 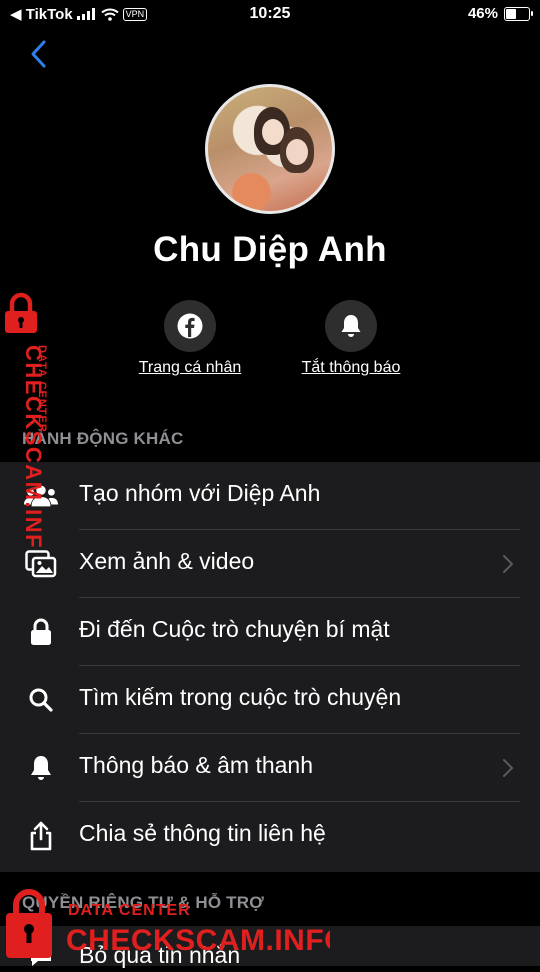 What do you see at coordinates (196, 765) in the screenshot?
I see `list-item-label: Thông báo & âm thanh` at bounding box center [196, 765].